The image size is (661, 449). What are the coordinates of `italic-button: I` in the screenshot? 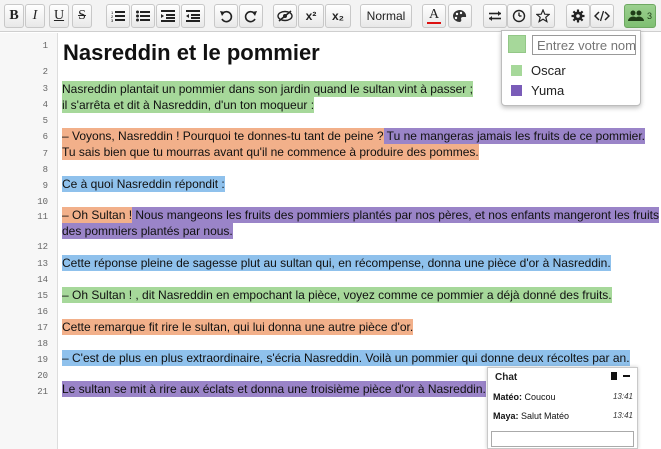 It's located at (35, 16).